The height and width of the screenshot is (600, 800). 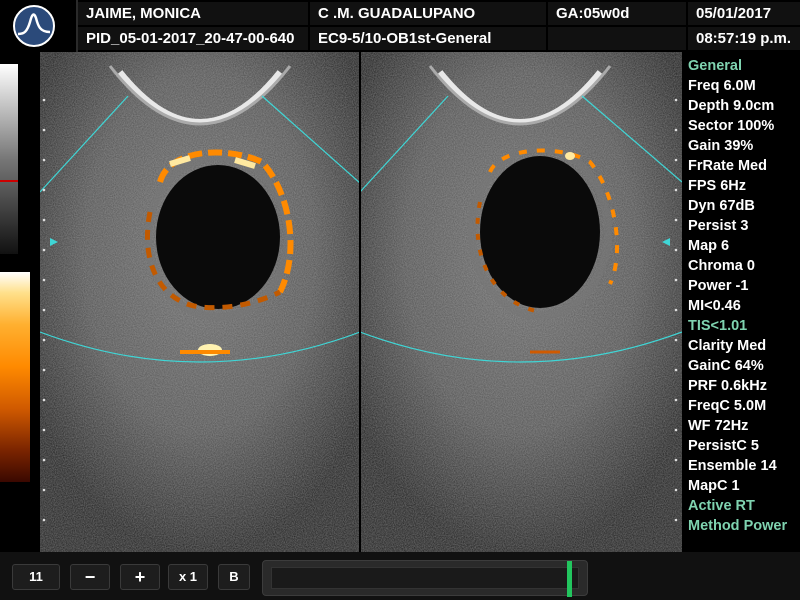 I want to click on mode-b-button: B, so click(x=234, y=577).